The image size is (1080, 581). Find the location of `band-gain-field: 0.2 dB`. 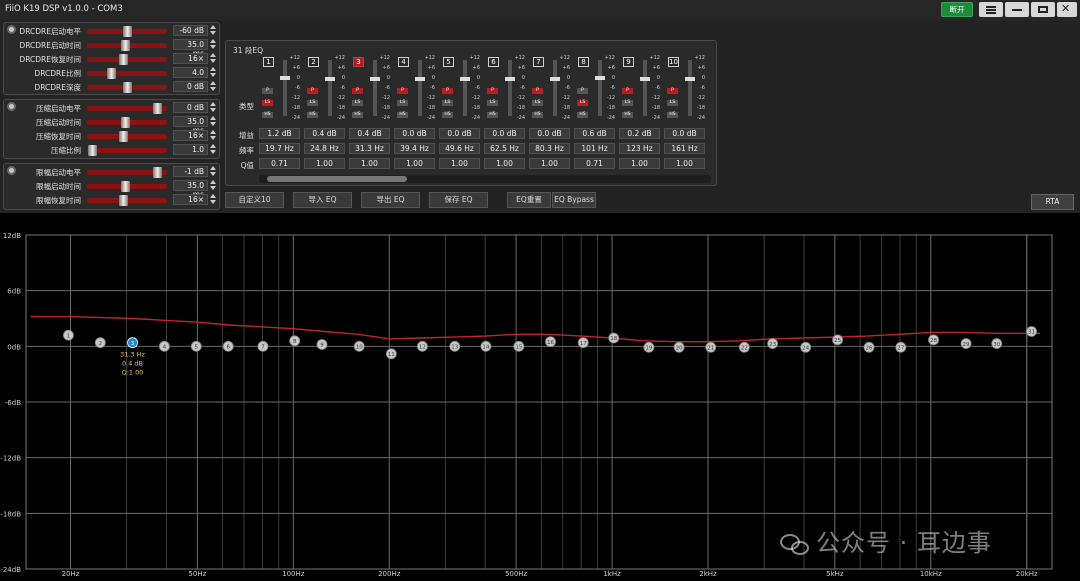

band-gain-field: 0.2 dB is located at coordinates (639, 133).